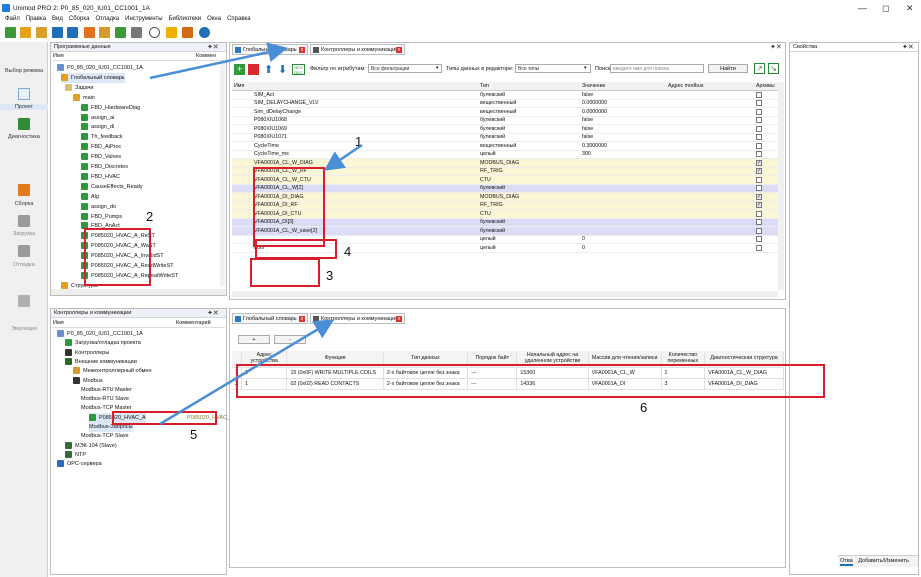 This screenshot has height=577, width=921. What do you see at coordinates (623, 120) in the screenshot?
I see `cell-value: false` at bounding box center [623, 120].